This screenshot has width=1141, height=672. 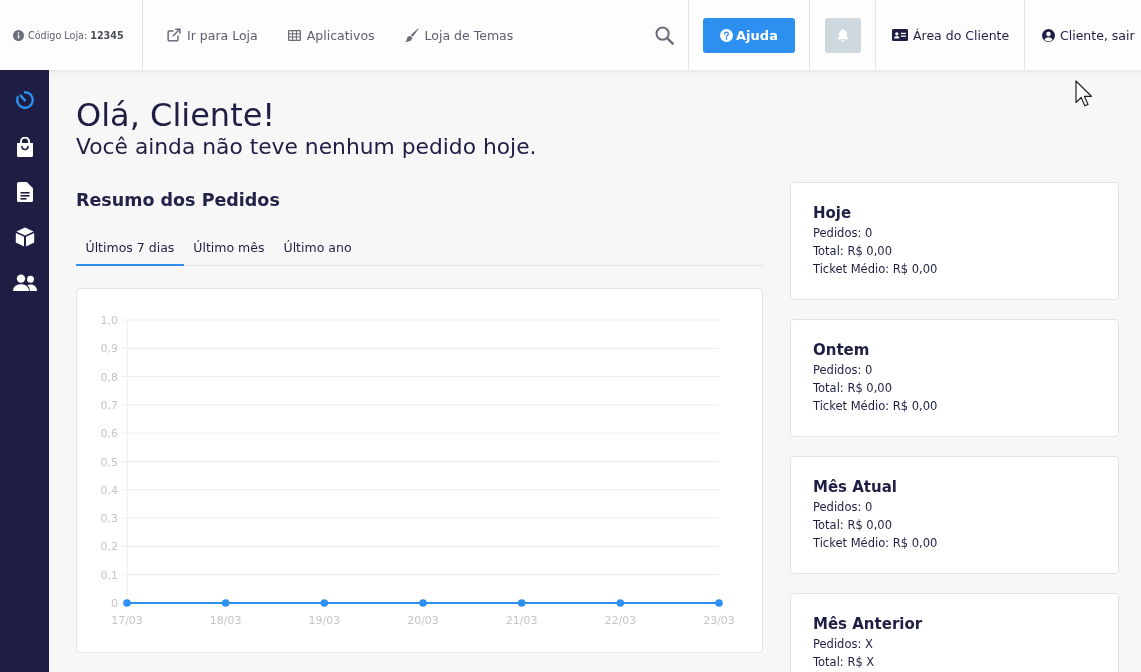 What do you see at coordinates (719, 620) in the screenshot?
I see `x-axis-label: 23/03` at bounding box center [719, 620].